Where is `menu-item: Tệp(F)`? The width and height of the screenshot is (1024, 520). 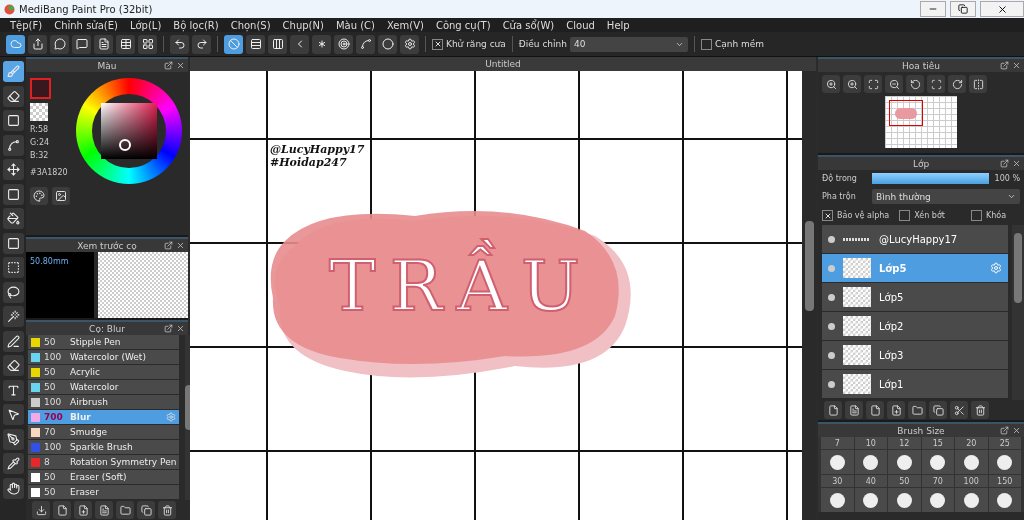
menu-item: Tệp(F) is located at coordinates (26, 25).